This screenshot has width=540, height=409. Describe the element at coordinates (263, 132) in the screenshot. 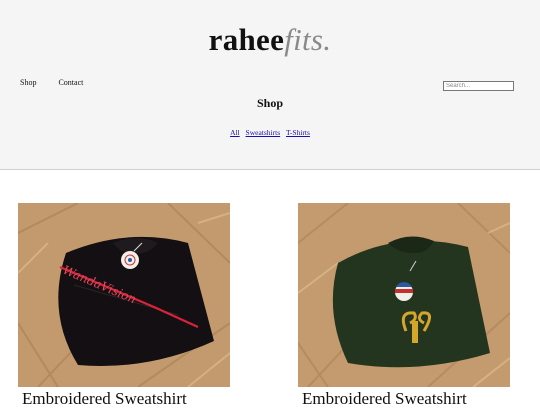

I see `filter-sweatshirts-link: Sweatshirts` at that location.